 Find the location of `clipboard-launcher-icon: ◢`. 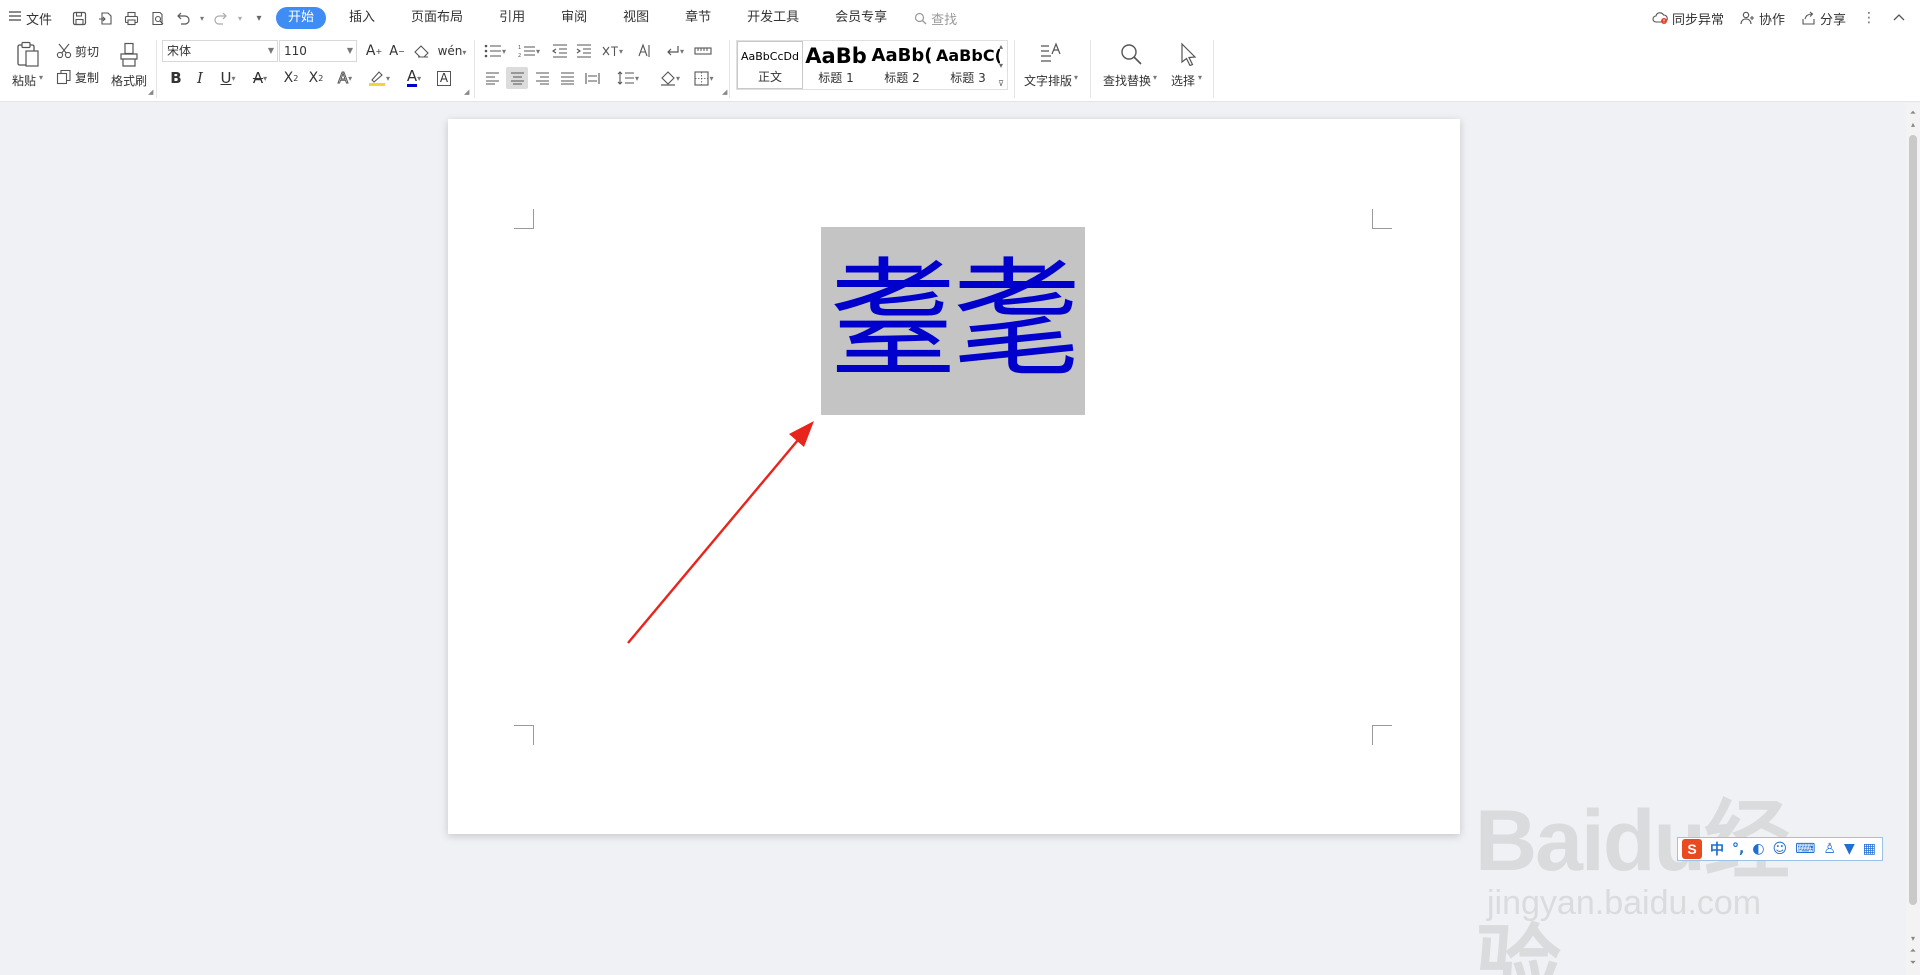

clipboard-launcher-icon: ◢ is located at coordinates (150, 92).